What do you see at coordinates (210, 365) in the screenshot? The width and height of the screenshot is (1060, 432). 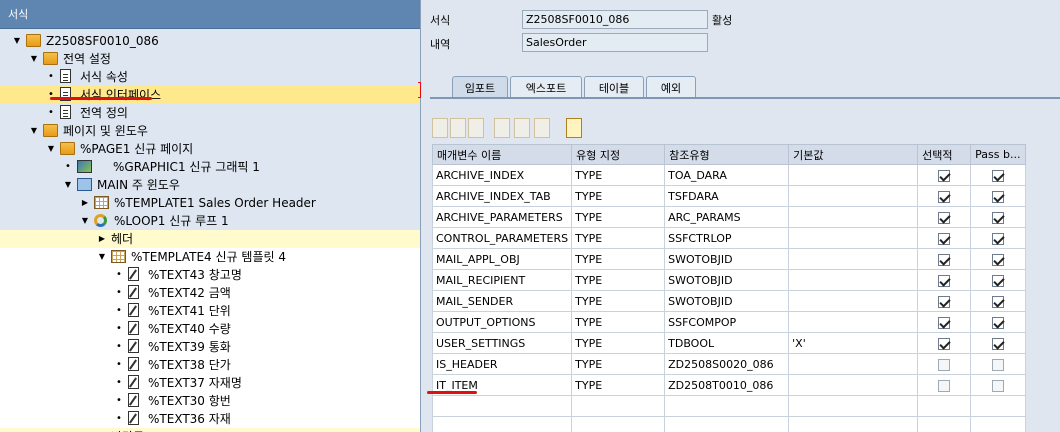 I see `tree-node: • %TEXT38 단가` at bounding box center [210, 365].